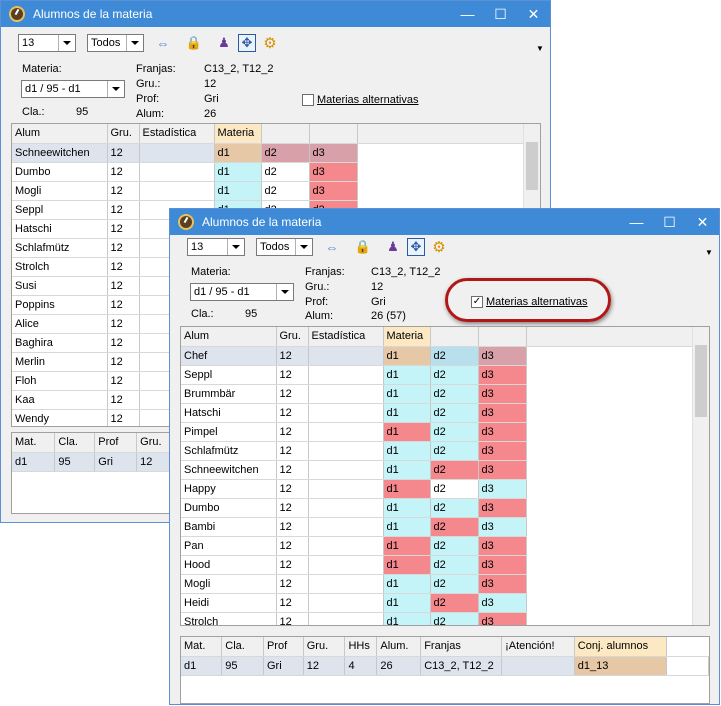 Image resolution: width=721 pixels, height=706 pixels. What do you see at coordinates (229, 527) in the screenshot?
I see `cell-alum: Bambi` at bounding box center [229, 527].